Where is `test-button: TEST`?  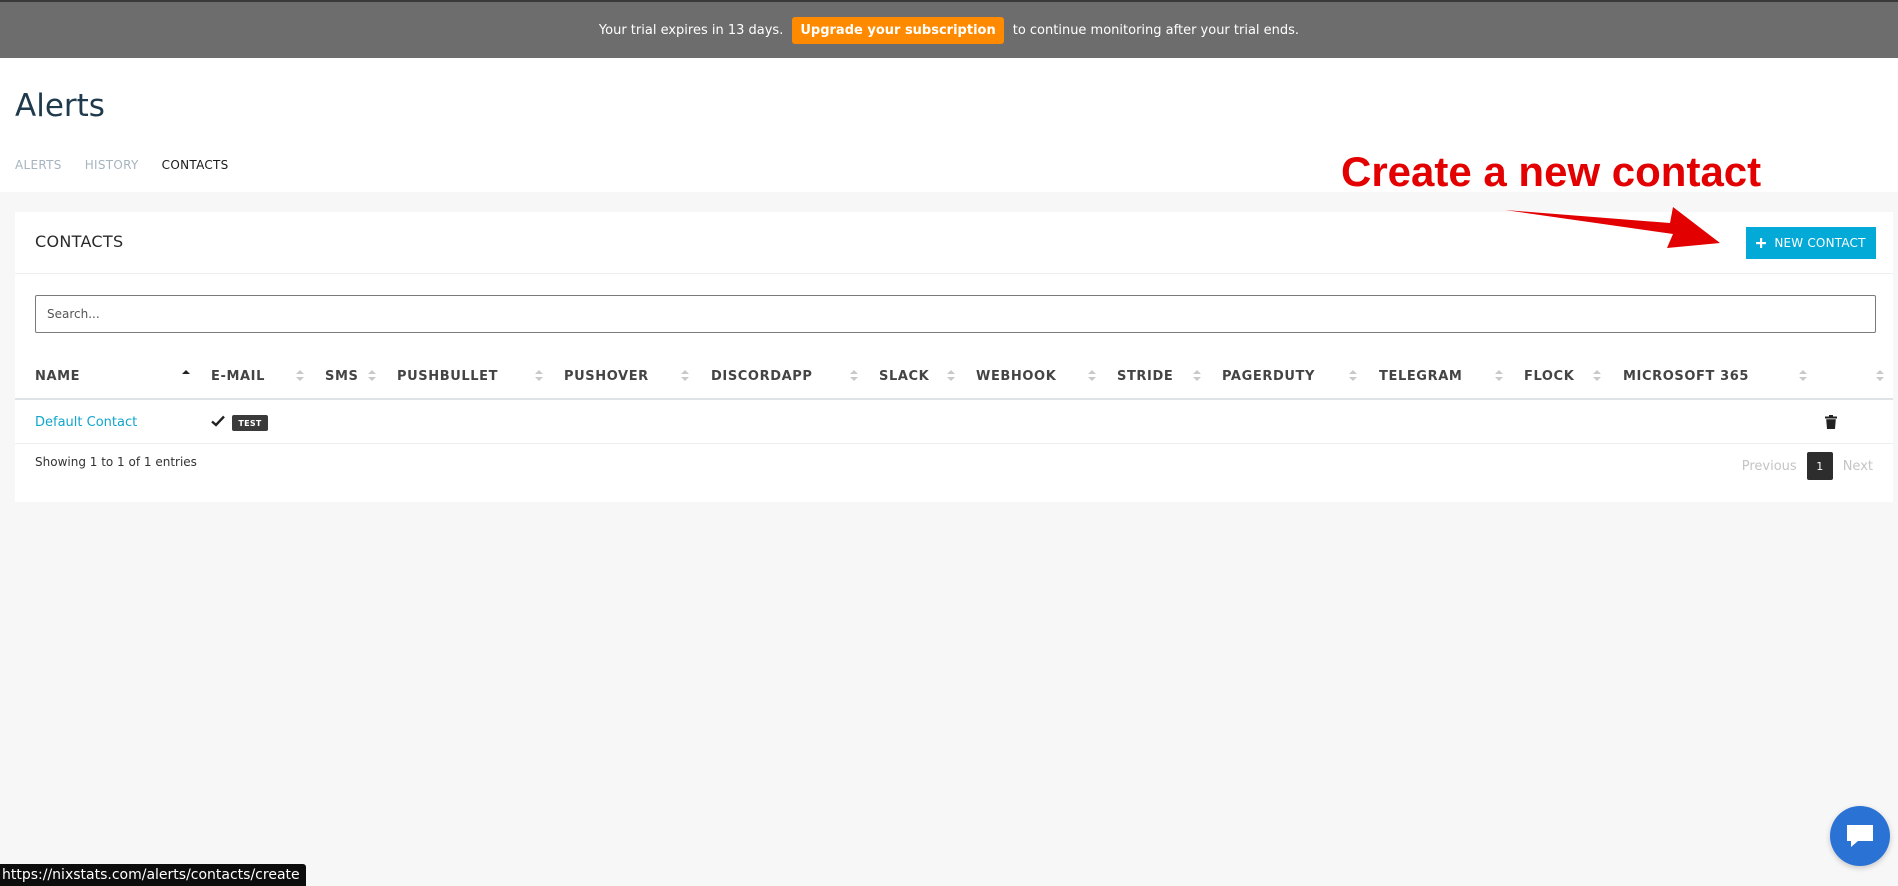 test-button: TEST is located at coordinates (250, 423).